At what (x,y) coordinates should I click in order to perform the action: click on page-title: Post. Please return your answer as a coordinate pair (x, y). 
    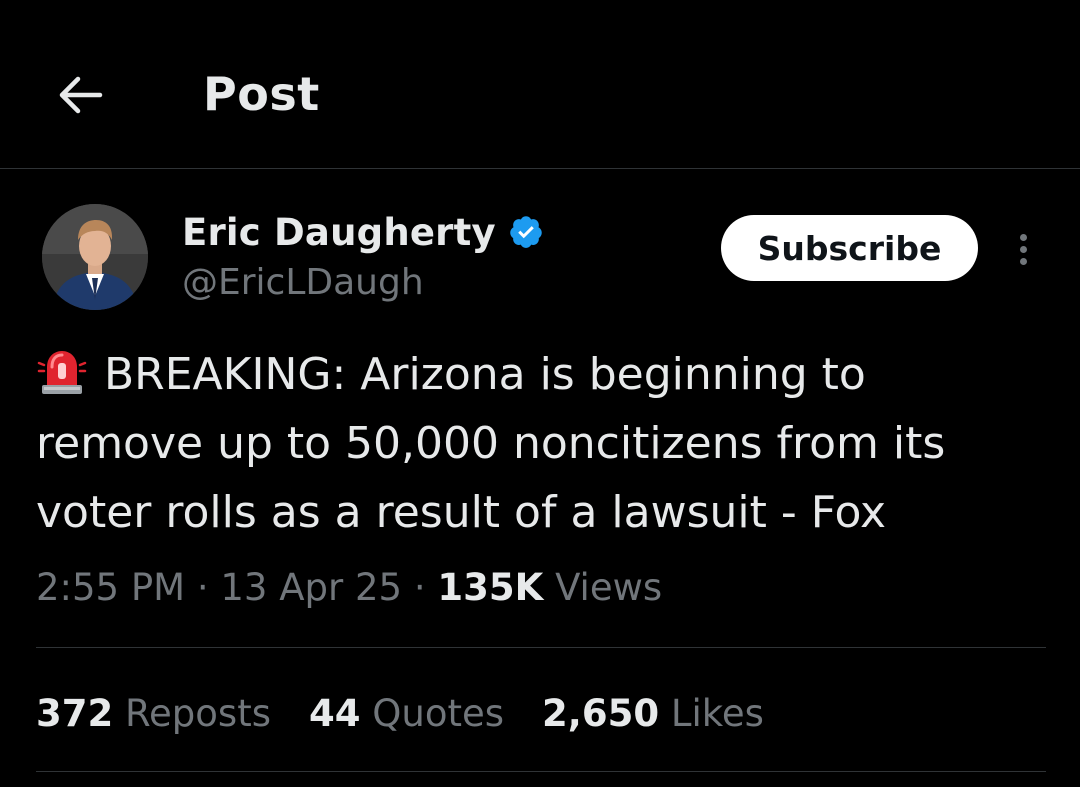
    Looking at the image, I should click on (261, 94).